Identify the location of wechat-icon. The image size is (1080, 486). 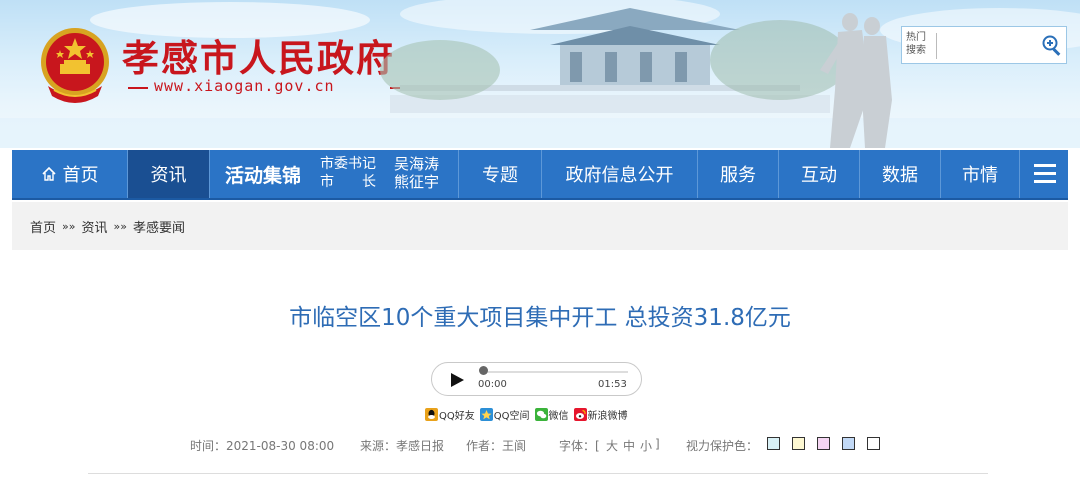
(541, 414).